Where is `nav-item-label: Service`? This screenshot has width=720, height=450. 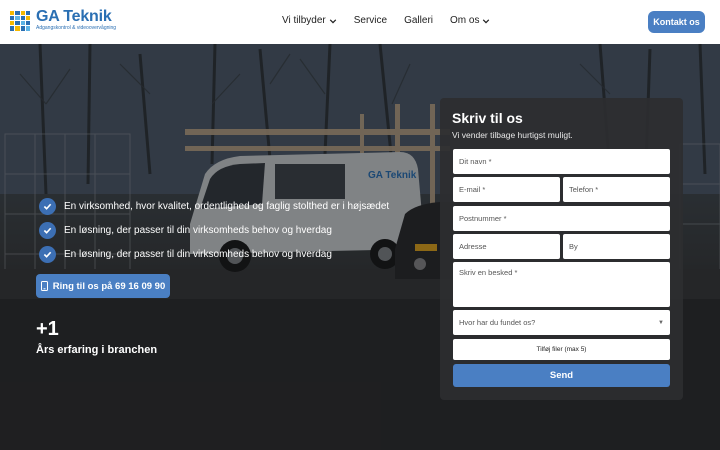 nav-item-label: Service is located at coordinates (370, 20).